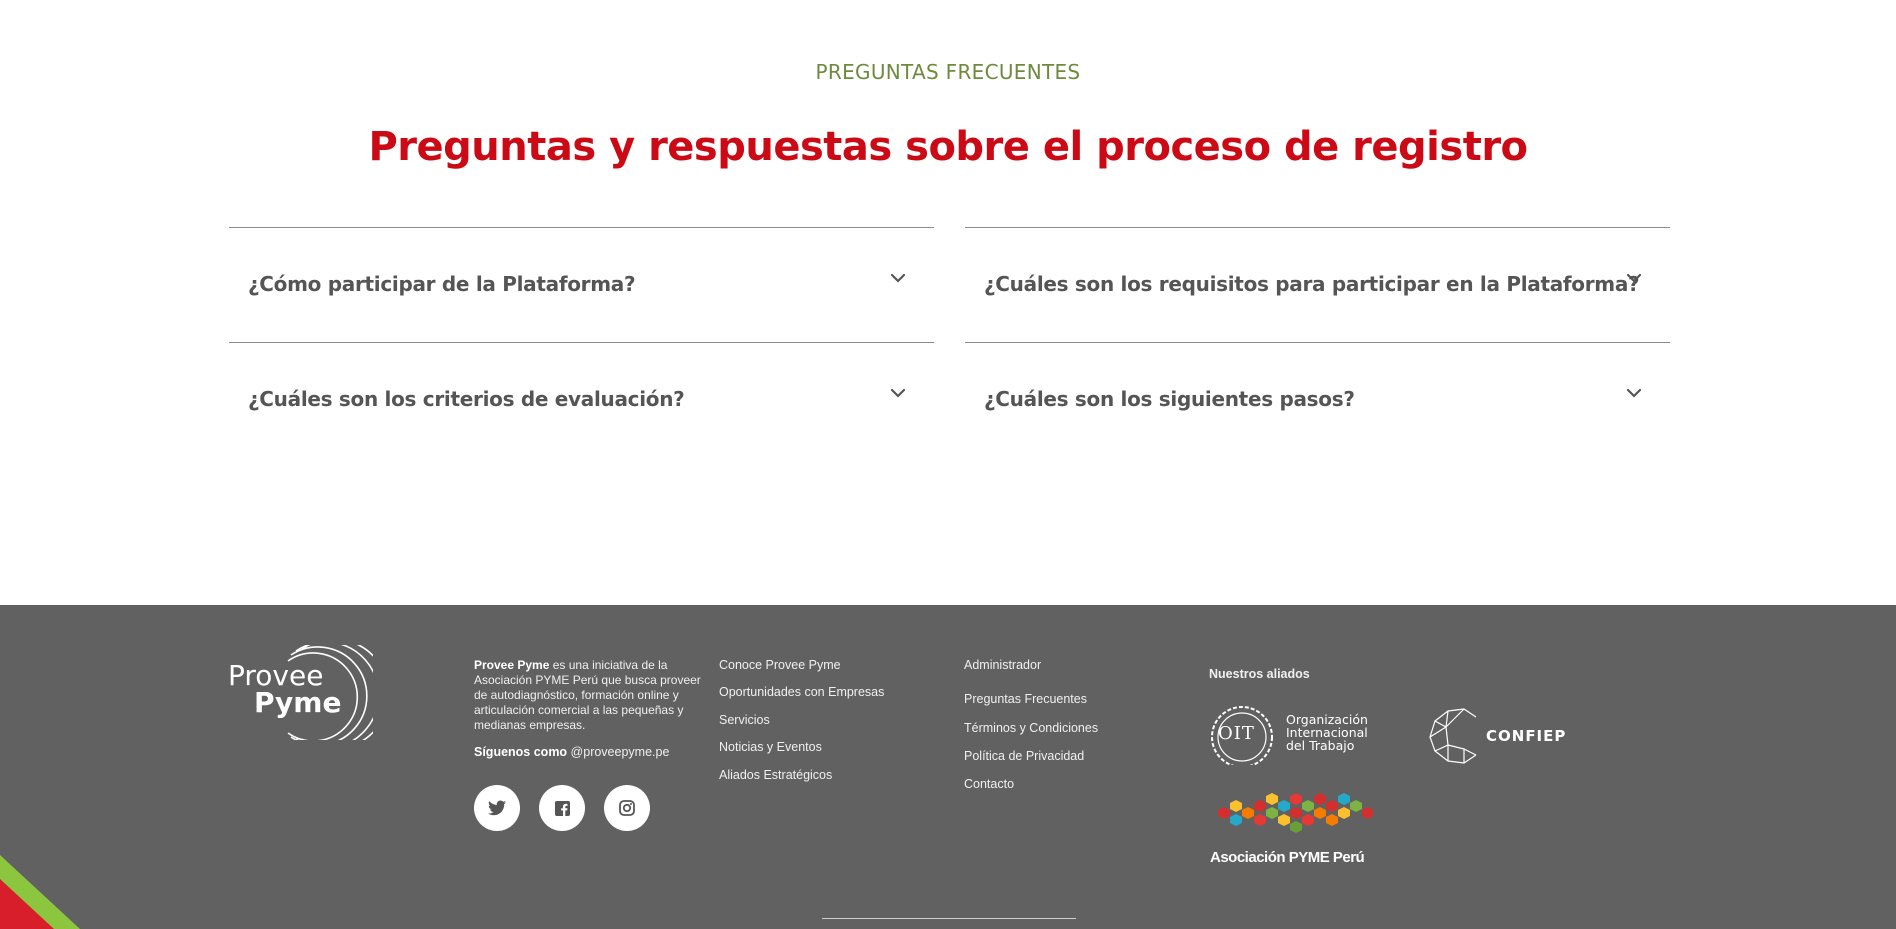  Describe the element at coordinates (801, 692) in the screenshot. I see `footer-link-oportunidades: Oportunidades con Empresas` at that location.